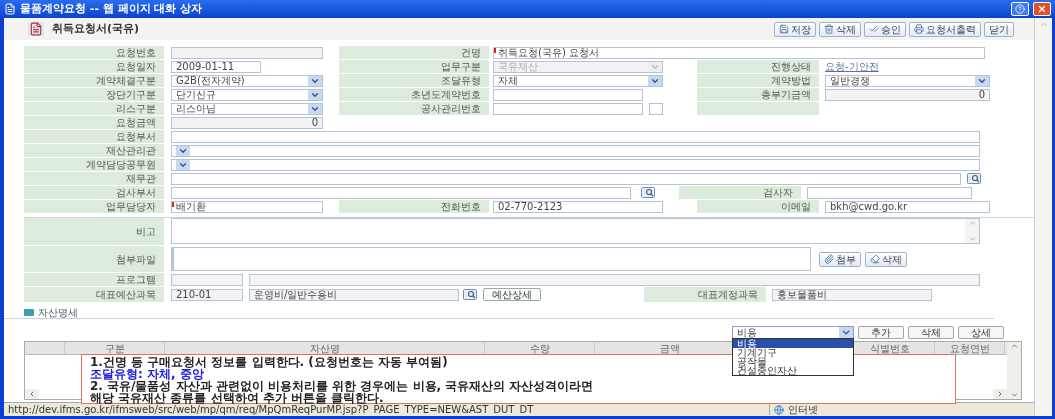 The height and width of the screenshot is (419, 1055). Describe the element at coordinates (829, 29) in the screenshot. I see `delete-icon` at that location.